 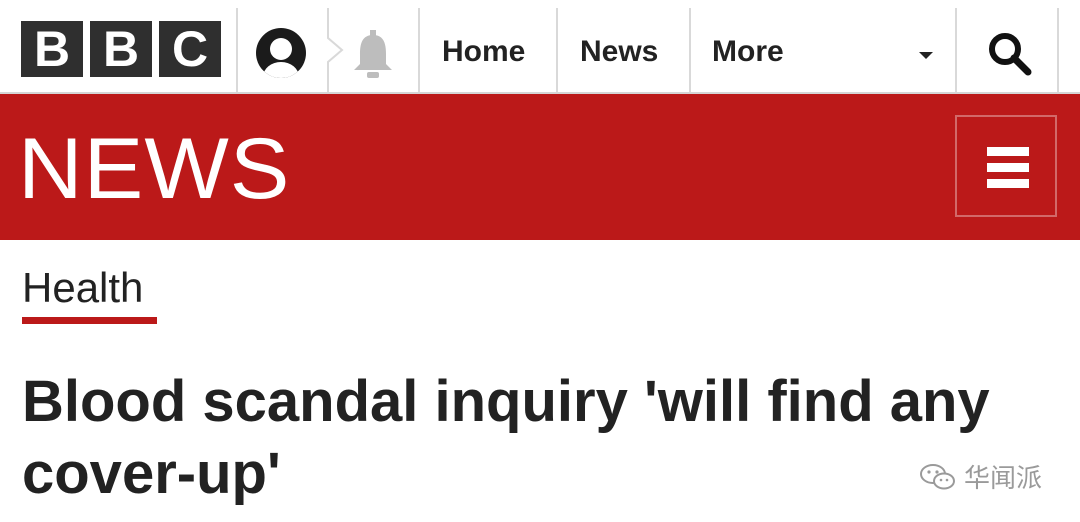 What do you see at coordinates (1006, 166) in the screenshot?
I see `hamburger-menu-button` at bounding box center [1006, 166].